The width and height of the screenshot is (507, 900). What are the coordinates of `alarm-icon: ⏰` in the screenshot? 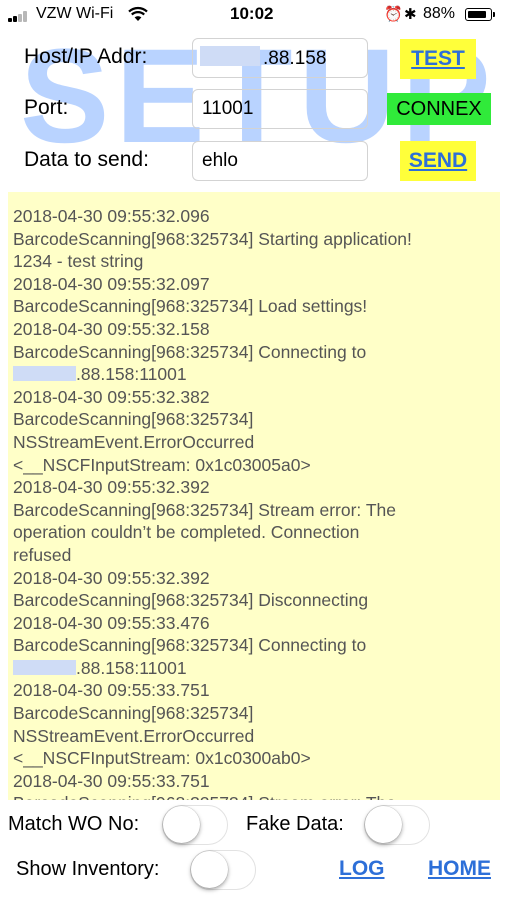 It's located at (393, 14).